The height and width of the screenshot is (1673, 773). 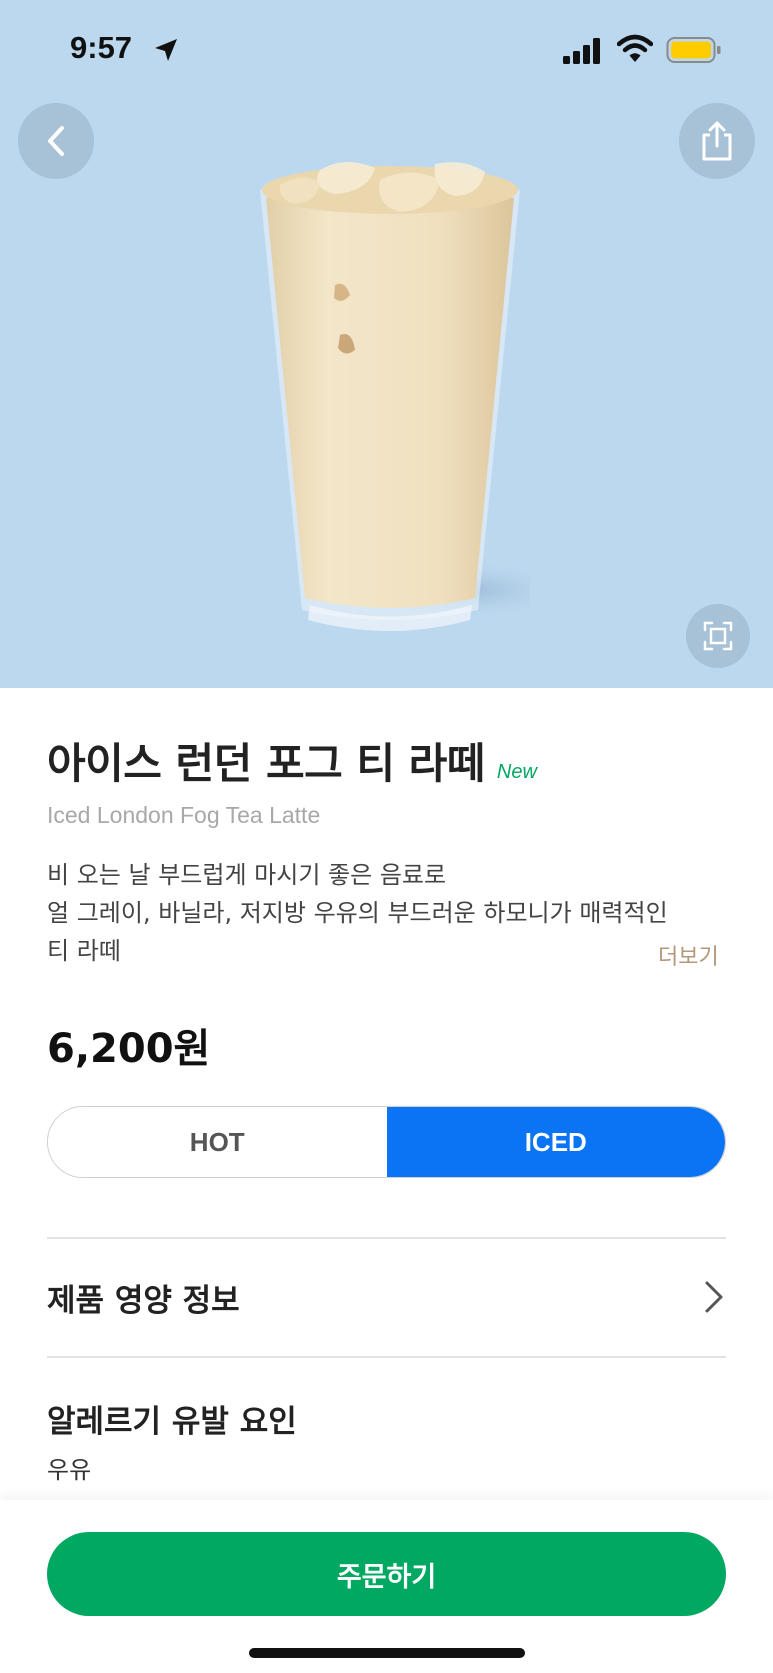 What do you see at coordinates (172, 1422) in the screenshot?
I see `allergy-label: 알레르기 유발 요인` at bounding box center [172, 1422].